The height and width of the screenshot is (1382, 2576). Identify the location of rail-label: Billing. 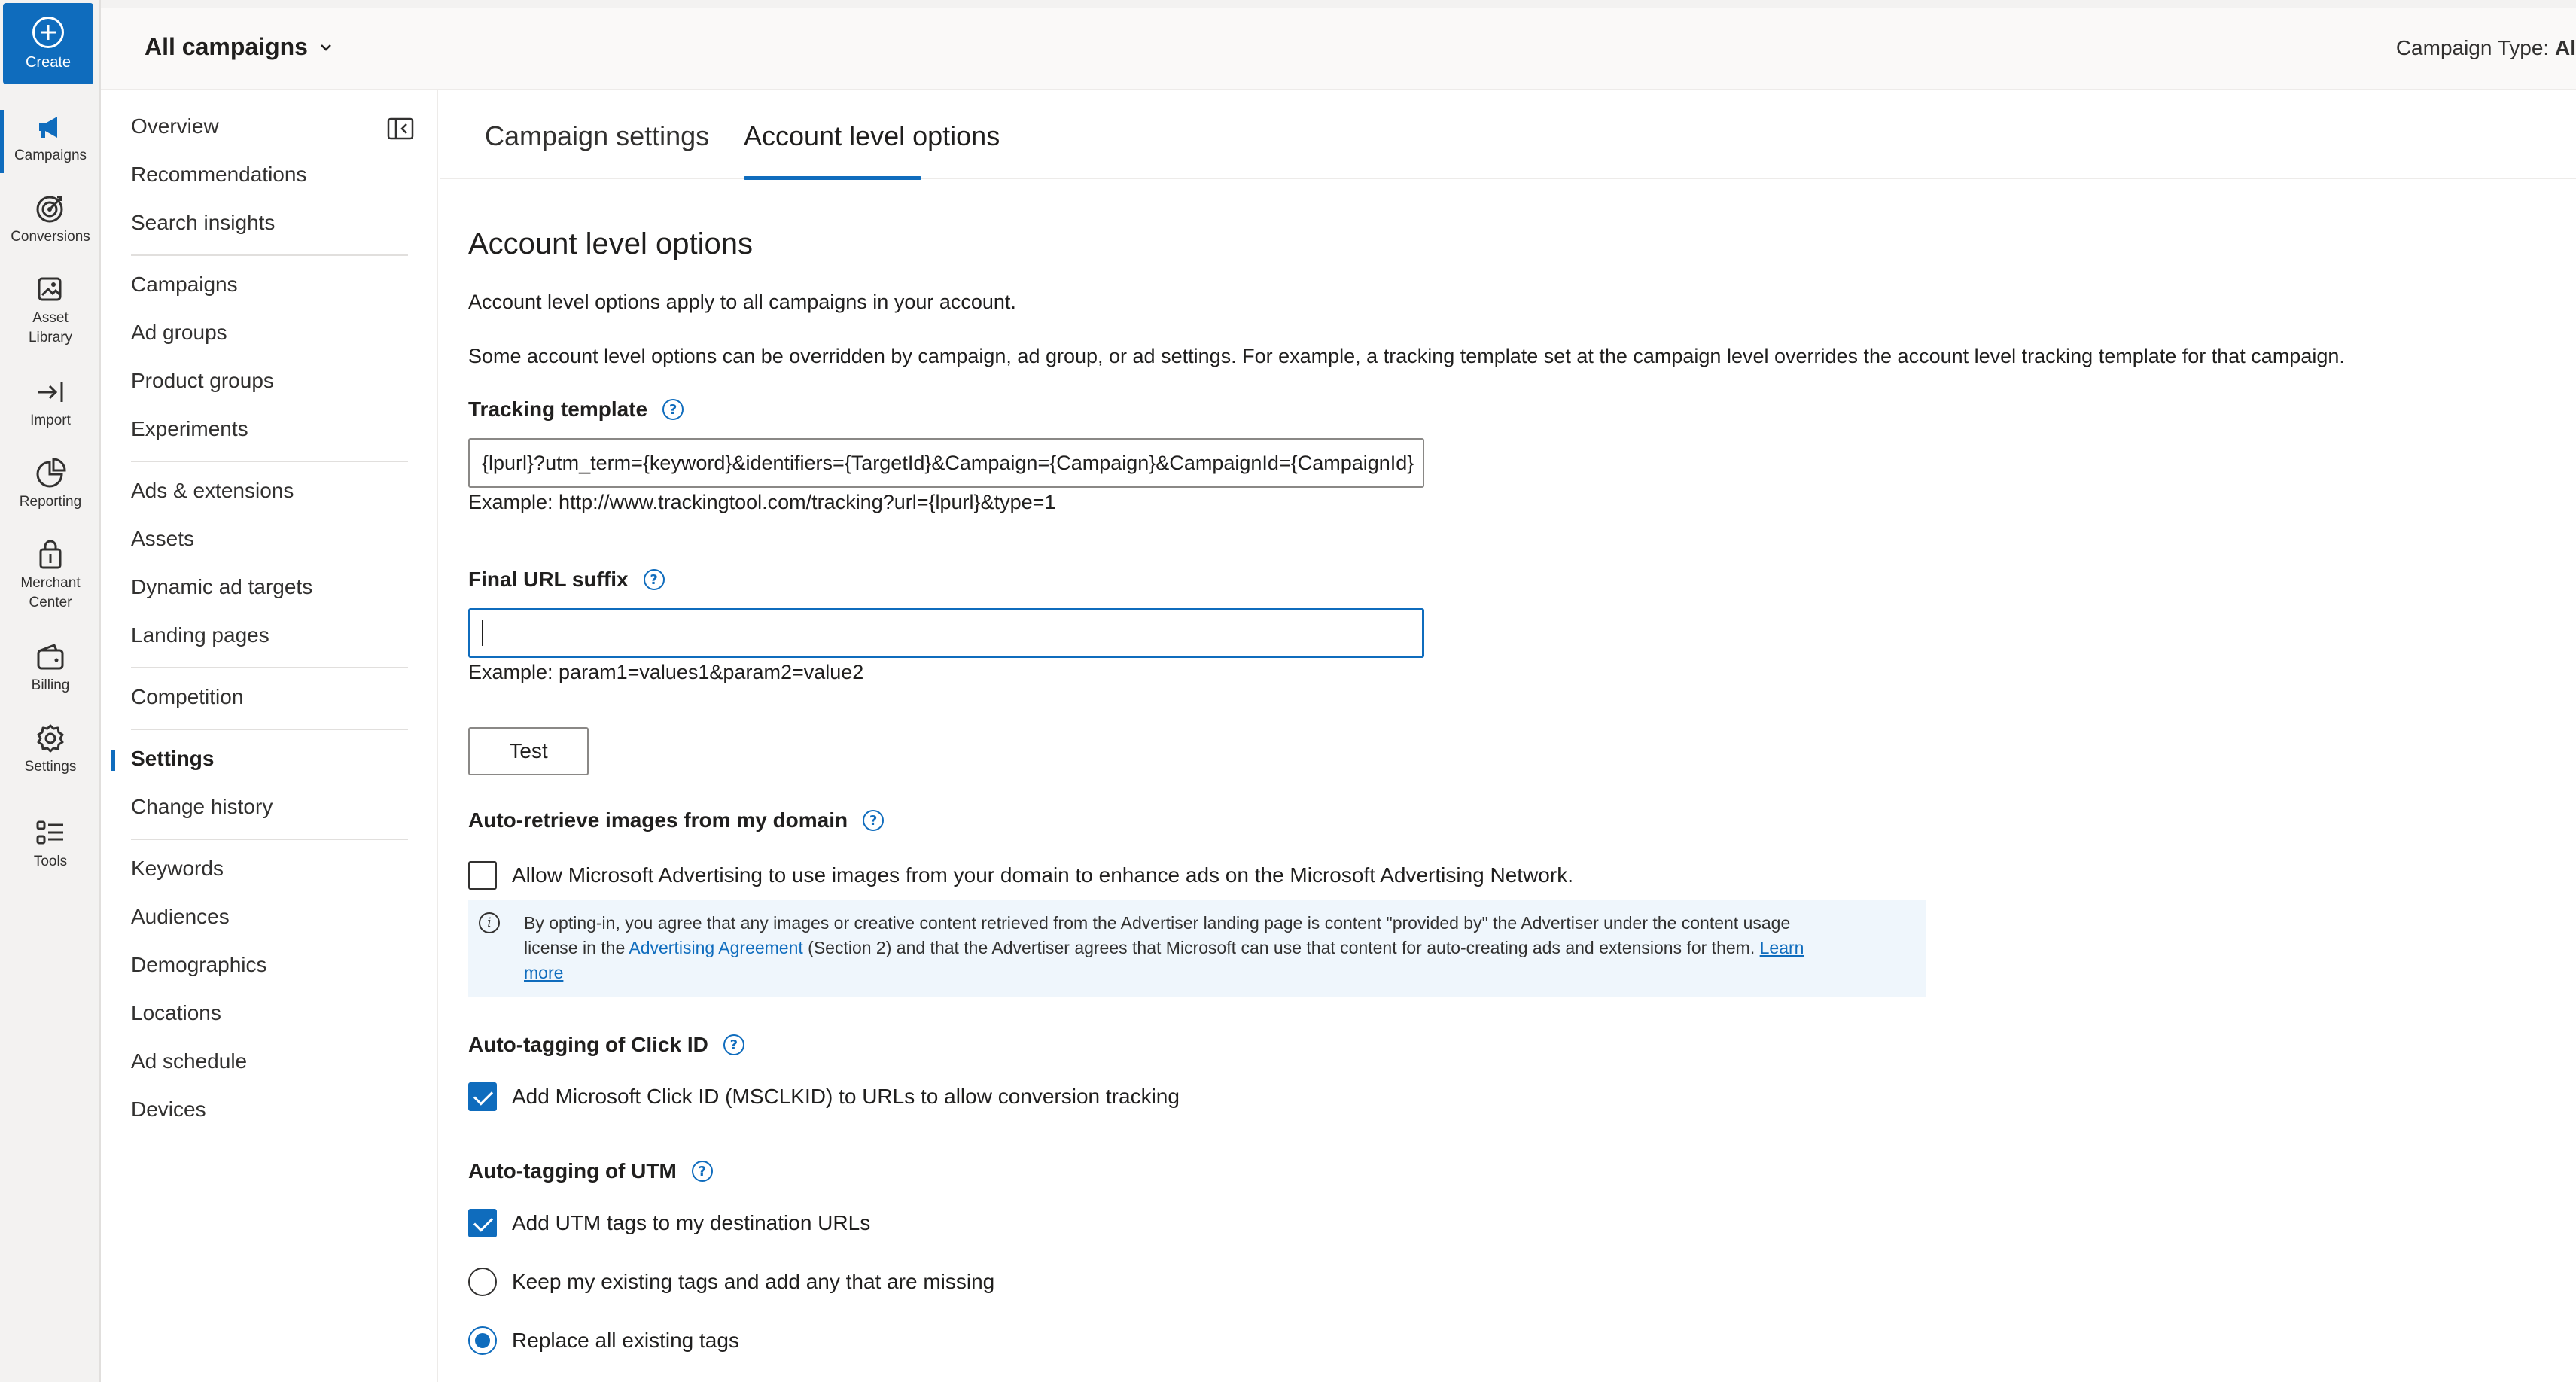
(51, 685).